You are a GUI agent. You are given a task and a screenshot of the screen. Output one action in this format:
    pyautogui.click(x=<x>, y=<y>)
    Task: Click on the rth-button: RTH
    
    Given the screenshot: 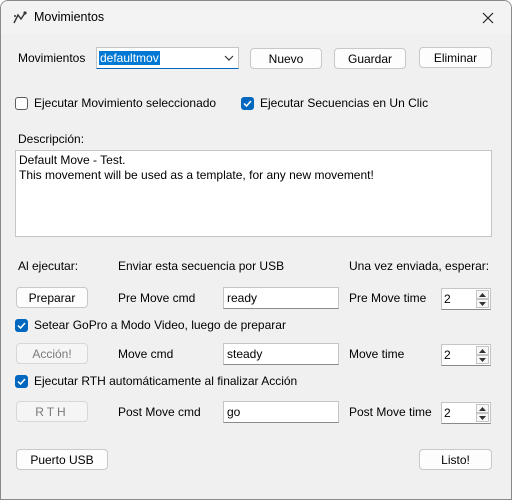 What is the action you would take?
    pyautogui.click(x=52, y=411)
    